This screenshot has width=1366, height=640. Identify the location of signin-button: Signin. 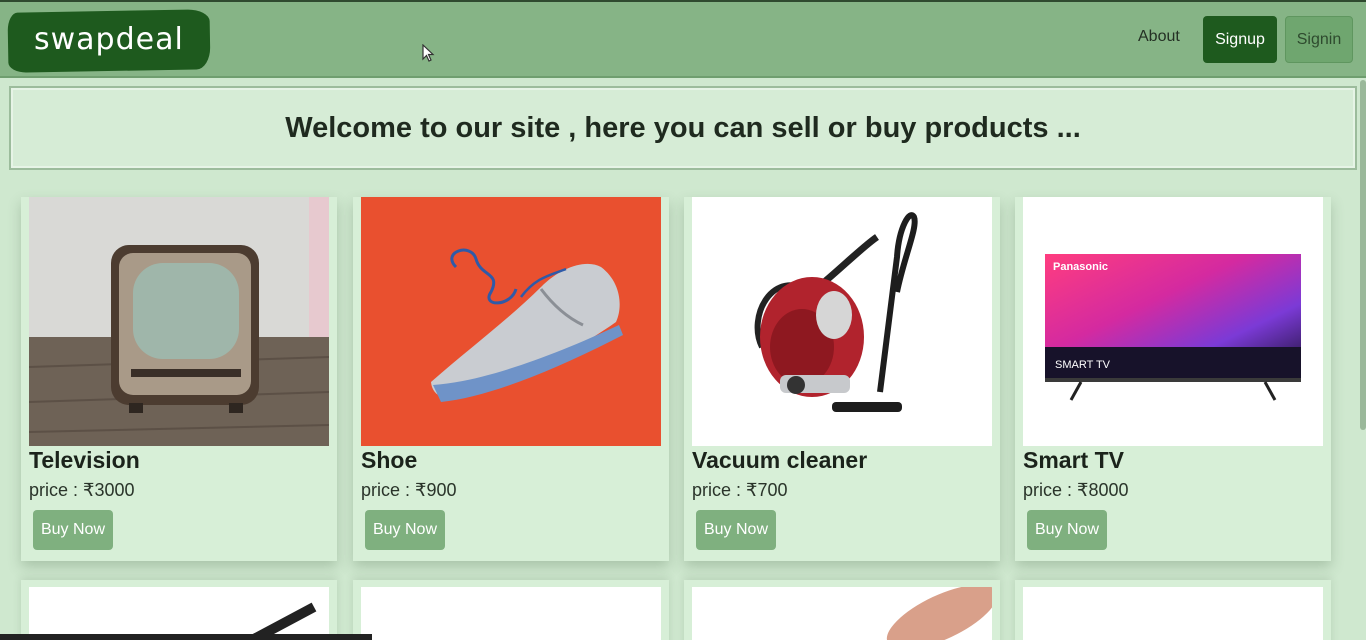
(1319, 39).